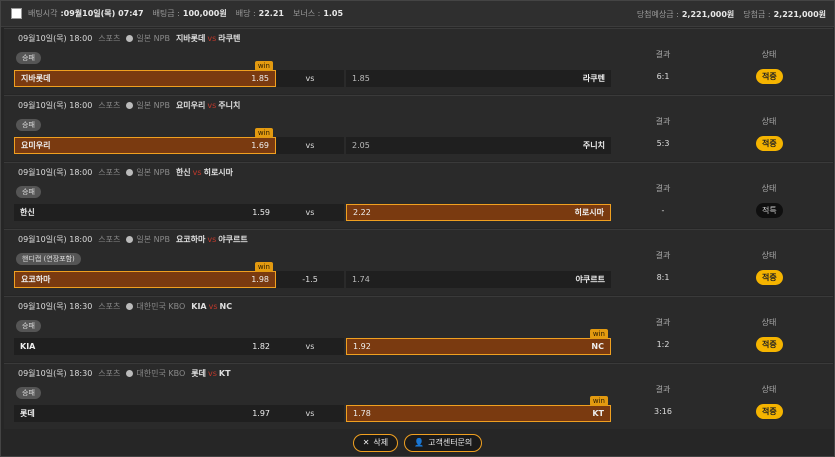 Image resolution: width=835 pixels, height=457 pixels. I want to click on home-team-name: 요코하마, so click(190, 239).